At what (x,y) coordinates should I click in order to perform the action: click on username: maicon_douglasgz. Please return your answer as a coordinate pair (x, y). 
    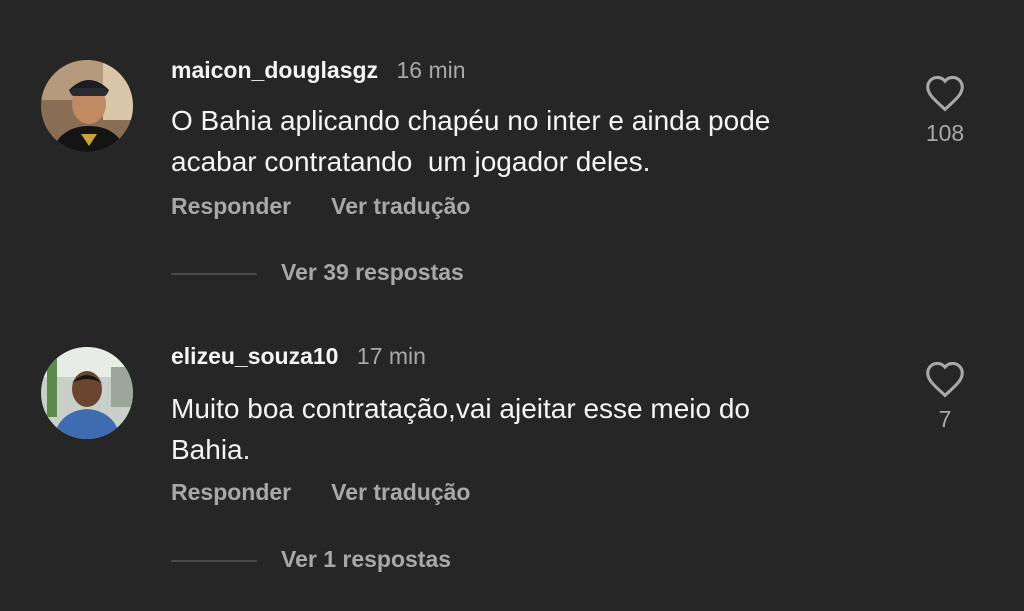
    Looking at the image, I should click on (274, 70).